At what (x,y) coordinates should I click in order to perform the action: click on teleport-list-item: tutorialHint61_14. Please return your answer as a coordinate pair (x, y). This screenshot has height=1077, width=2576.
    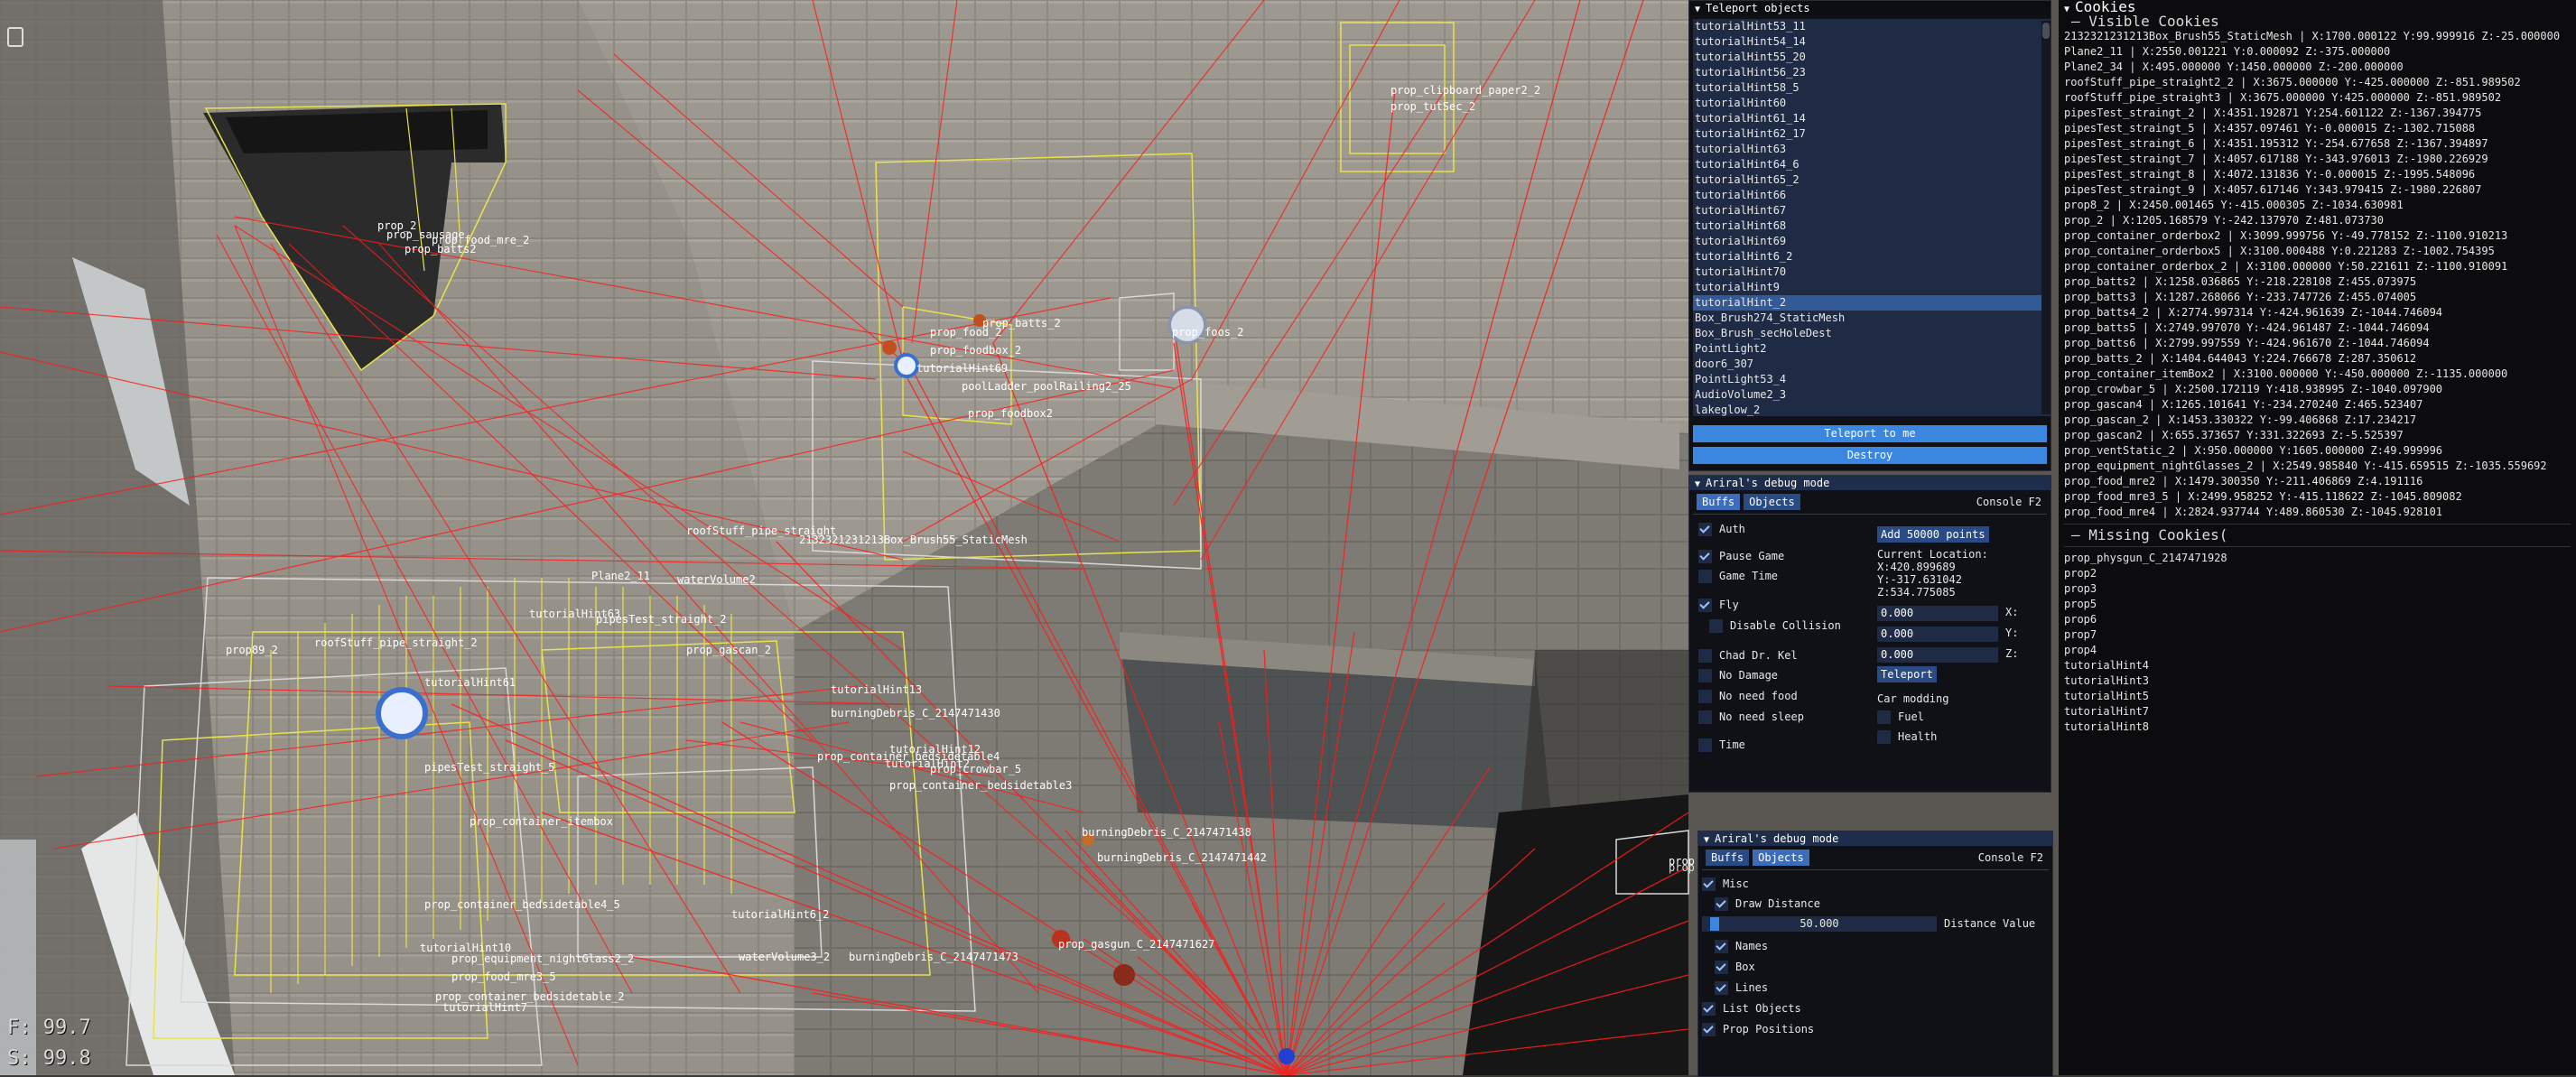
    Looking at the image, I should click on (1872, 118).